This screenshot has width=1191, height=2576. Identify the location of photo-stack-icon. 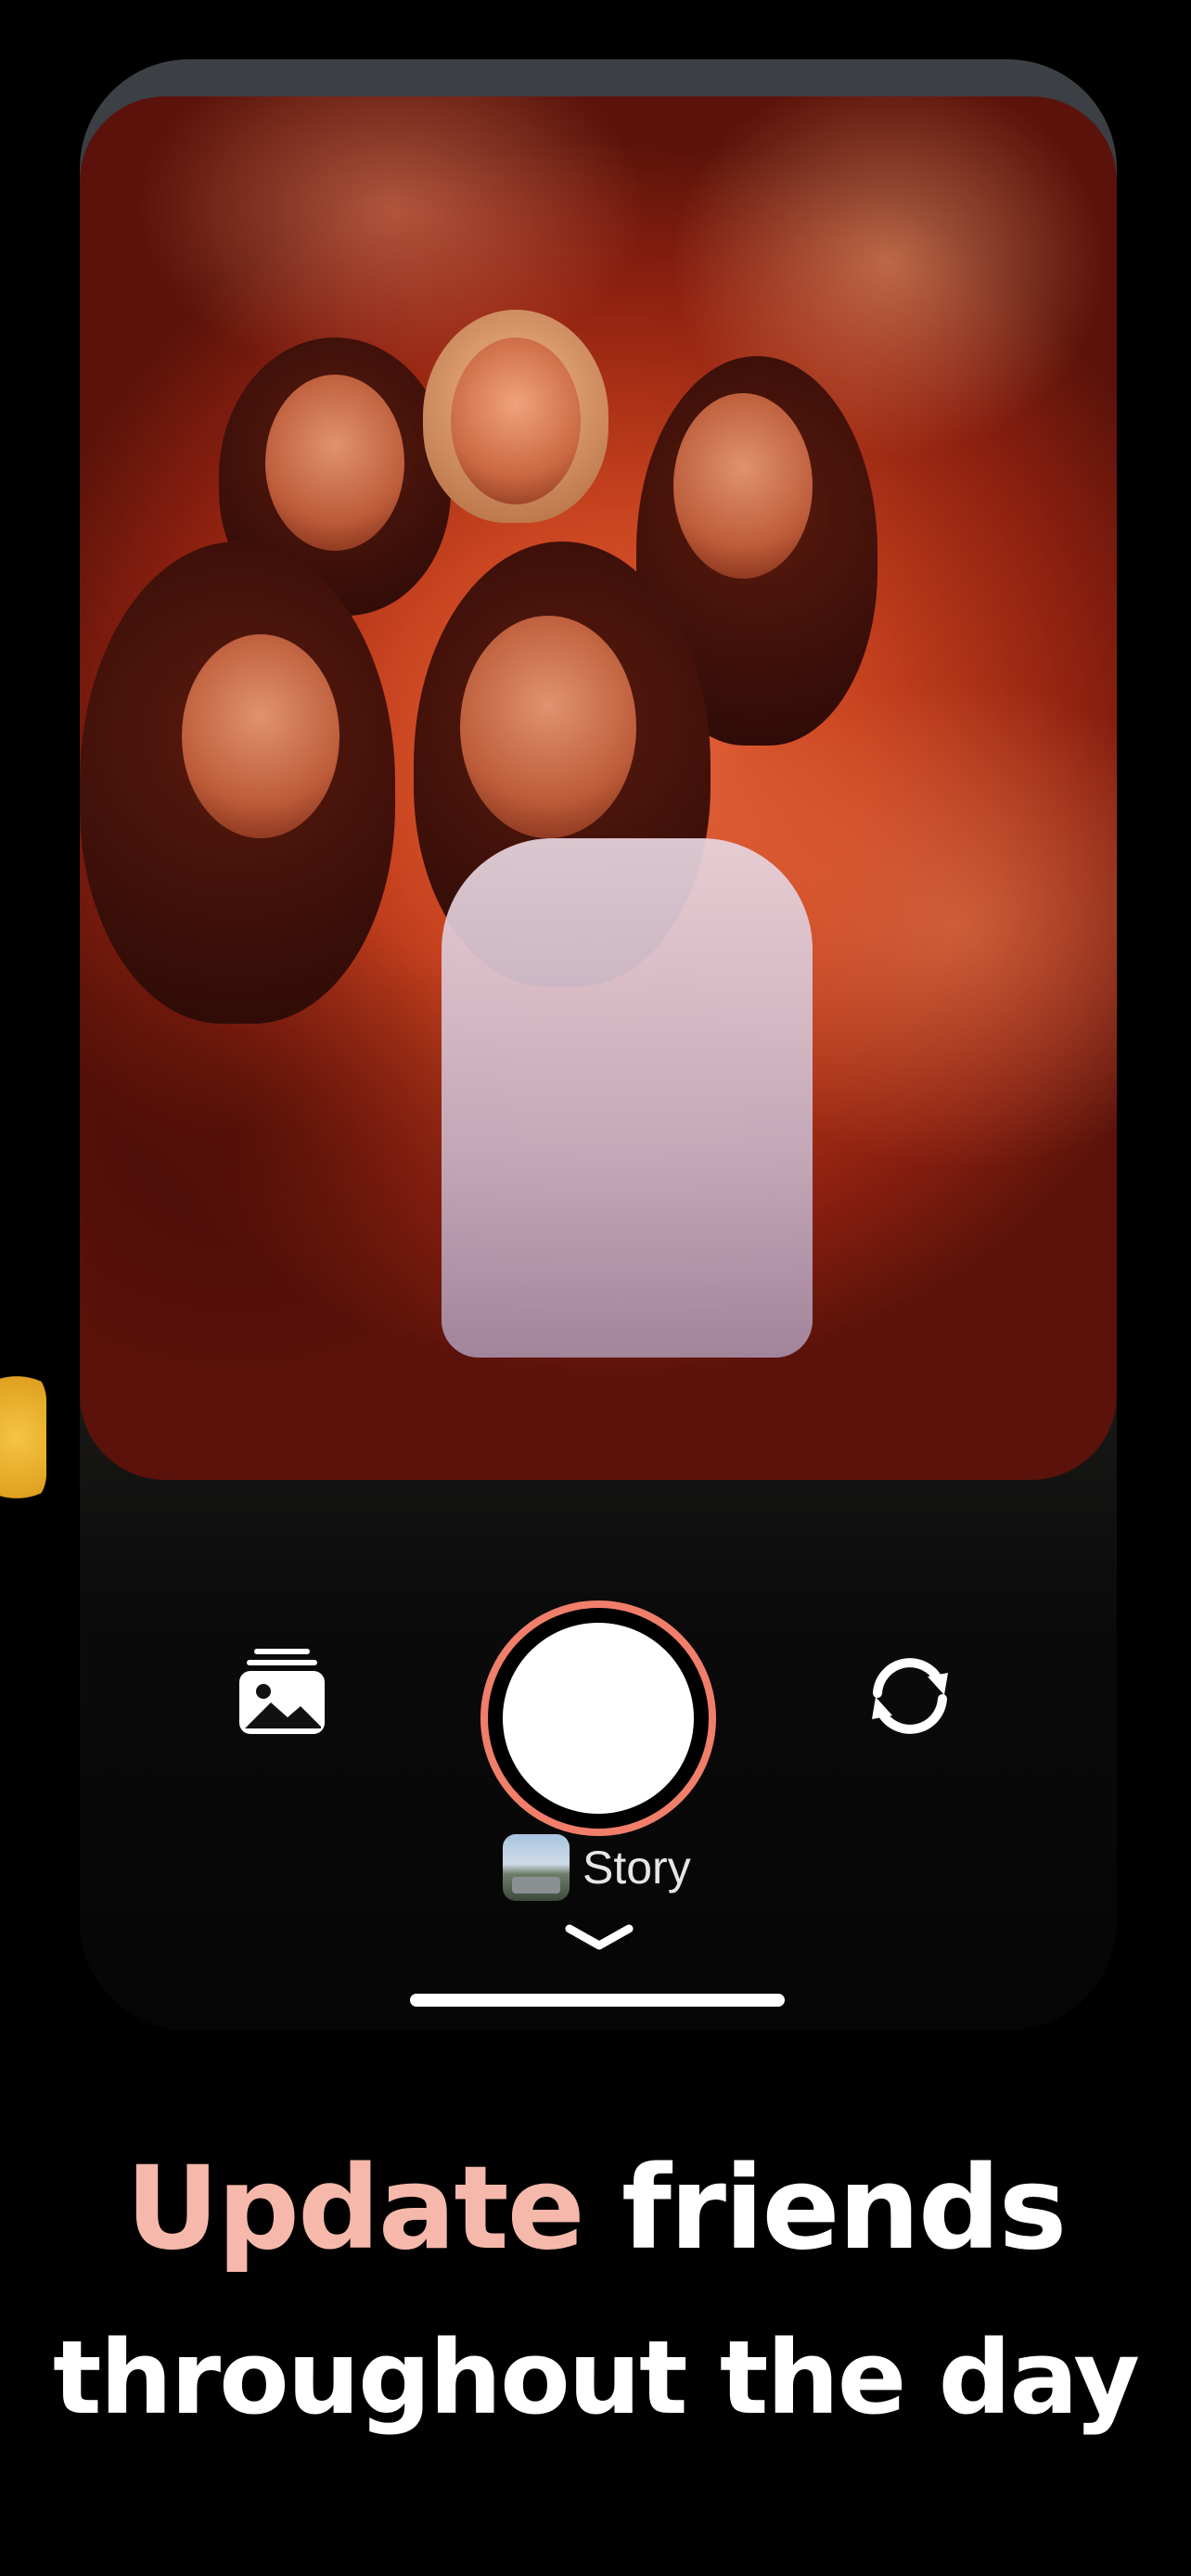
(282, 1692).